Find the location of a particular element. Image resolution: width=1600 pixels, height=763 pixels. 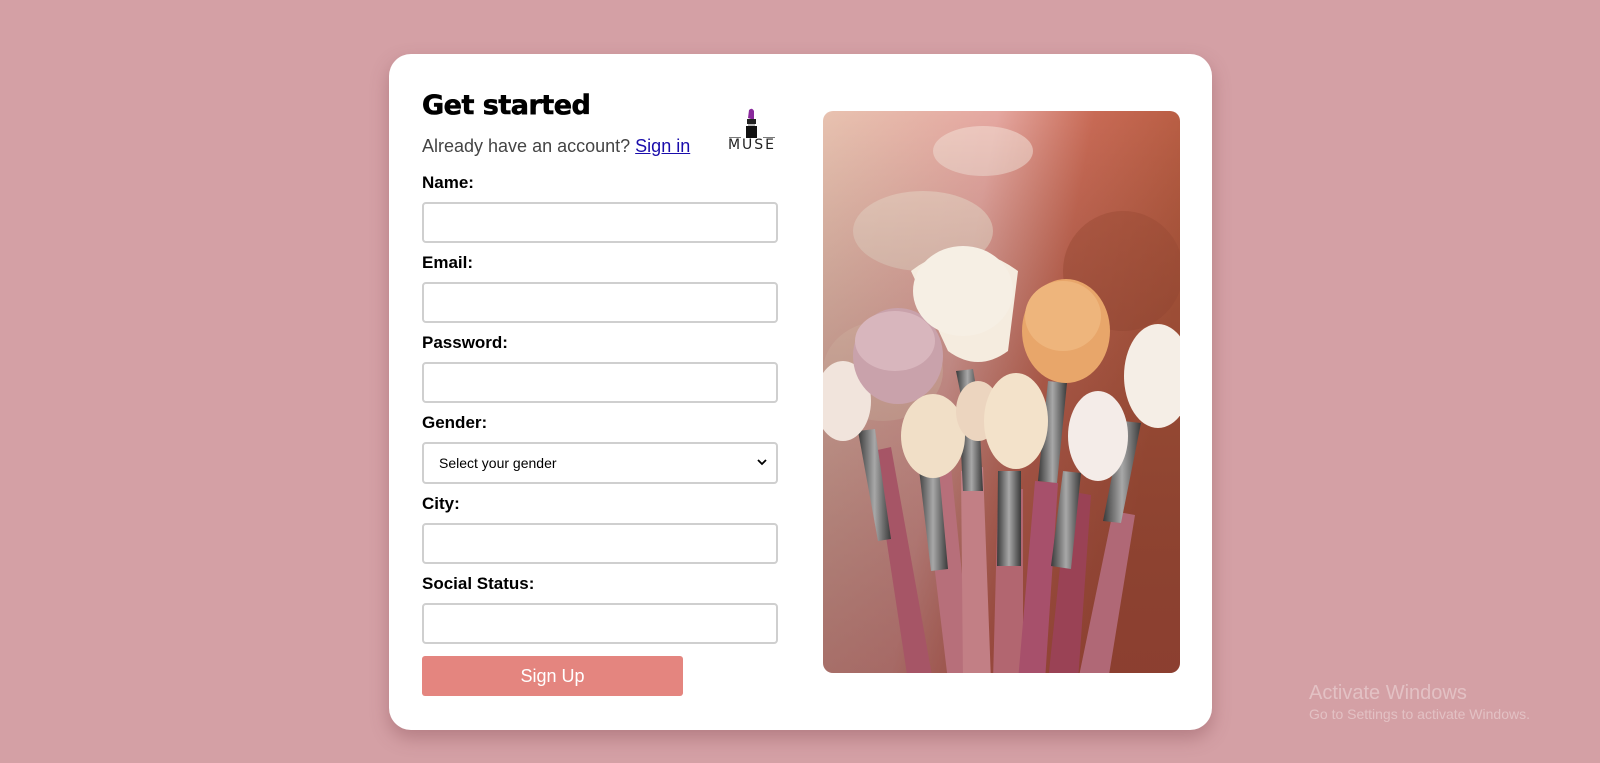

password-field-group: Password: is located at coordinates (600, 373).